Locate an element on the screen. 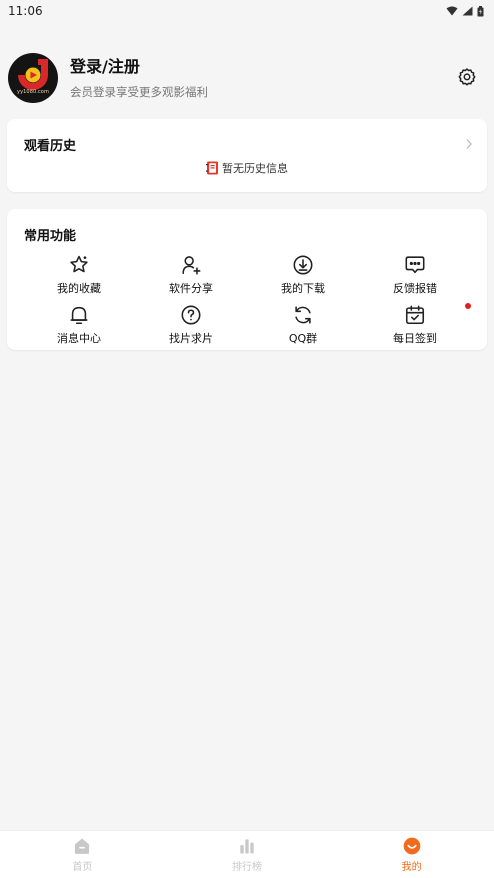 This screenshot has width=494, height=878. nav-mine-label: 我的 is located at coordinates (411, 867).